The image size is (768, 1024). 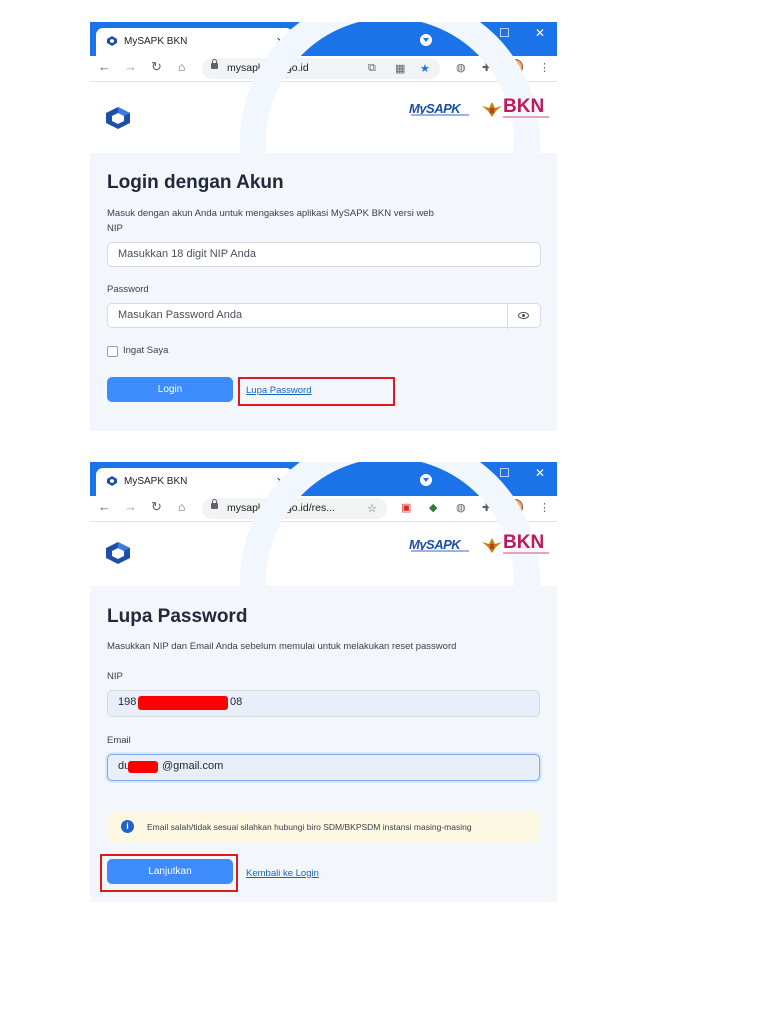 I want to click on nip-value-suffix: 08, so click(x=236, y=702).